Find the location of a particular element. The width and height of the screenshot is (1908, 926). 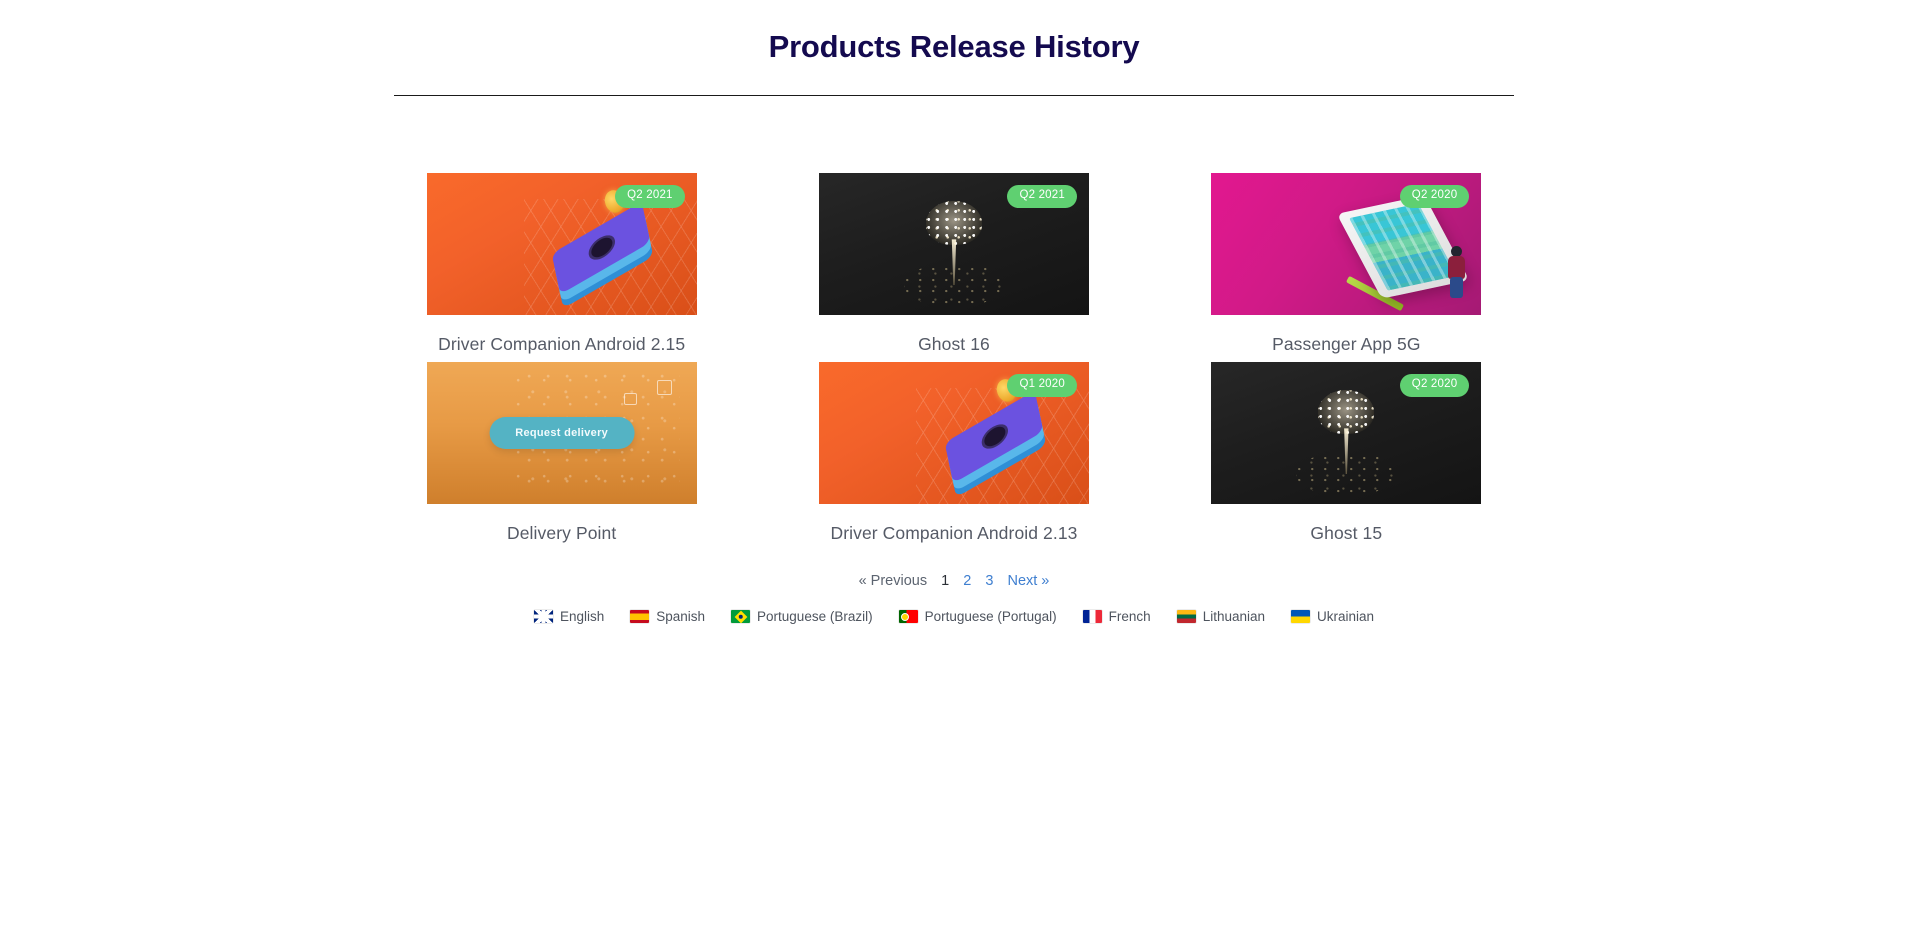

product-title: Passenger App 5G is located at coordinates (1346, 344).